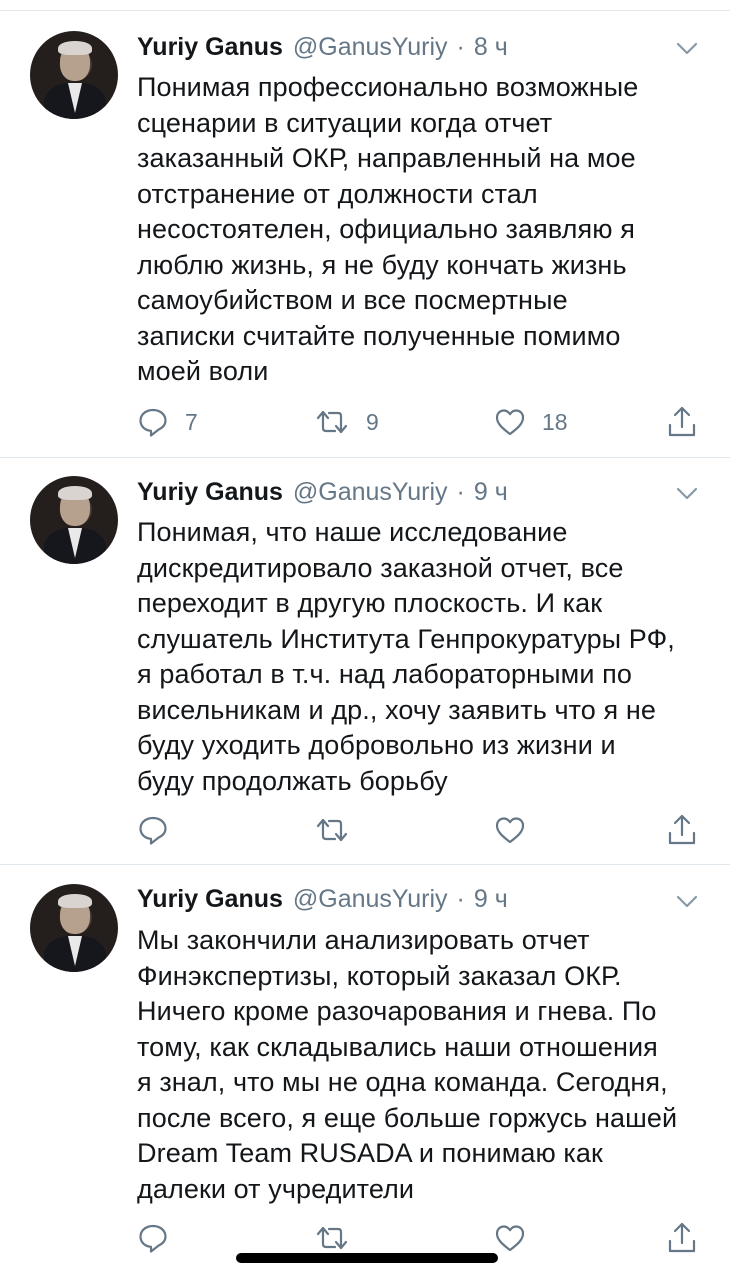 The image size is (730, 1280). I want to click on retweet-count: 9, so click(372, 421).